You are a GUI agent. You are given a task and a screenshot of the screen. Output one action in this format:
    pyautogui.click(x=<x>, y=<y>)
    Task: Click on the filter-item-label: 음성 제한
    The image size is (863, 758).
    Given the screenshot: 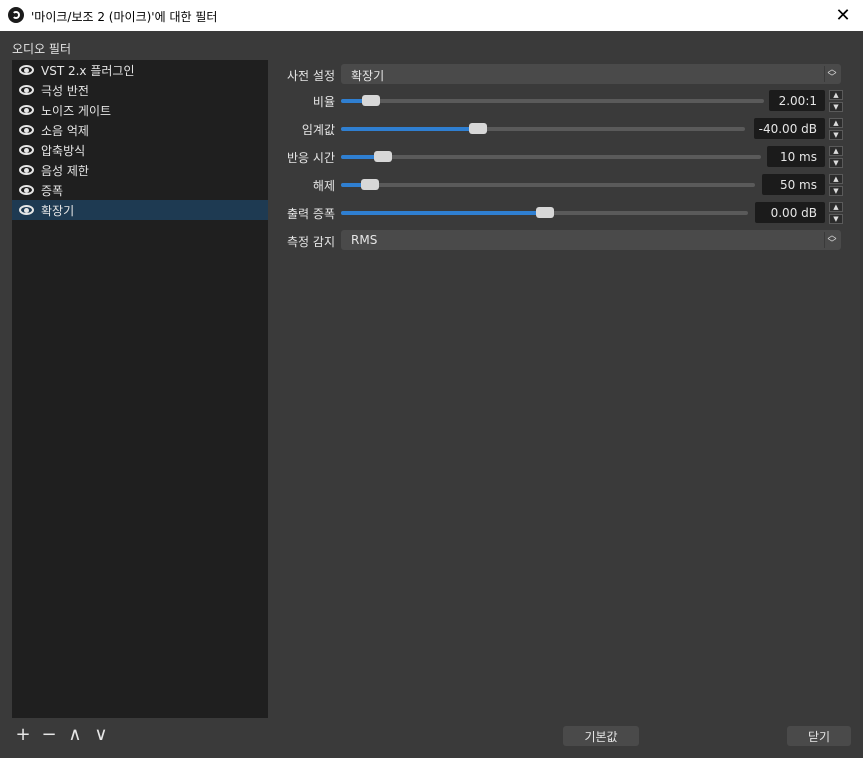 What is the action you would take?
    pyautogui.click(x=65, y=170)
    